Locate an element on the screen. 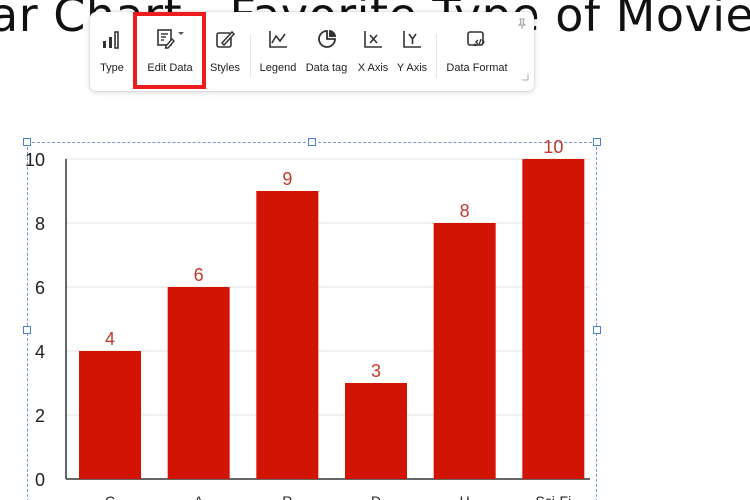  y-tick-label: 4 is located at coordinates (40, 352).